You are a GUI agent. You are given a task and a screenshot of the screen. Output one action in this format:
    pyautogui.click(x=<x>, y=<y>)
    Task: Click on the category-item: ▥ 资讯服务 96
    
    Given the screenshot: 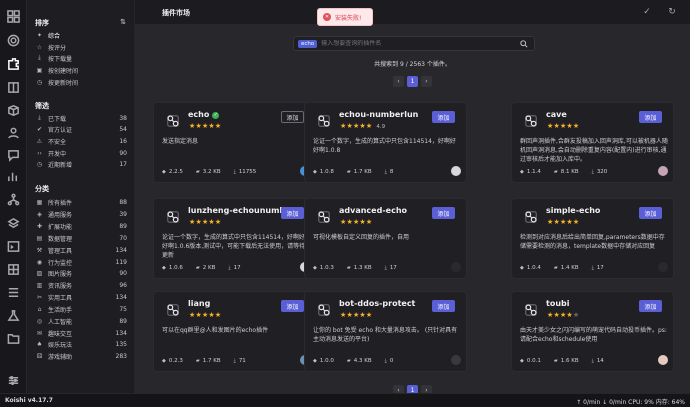 What is the action you would take?
    pyautogui.click(x=81, y=285)
    